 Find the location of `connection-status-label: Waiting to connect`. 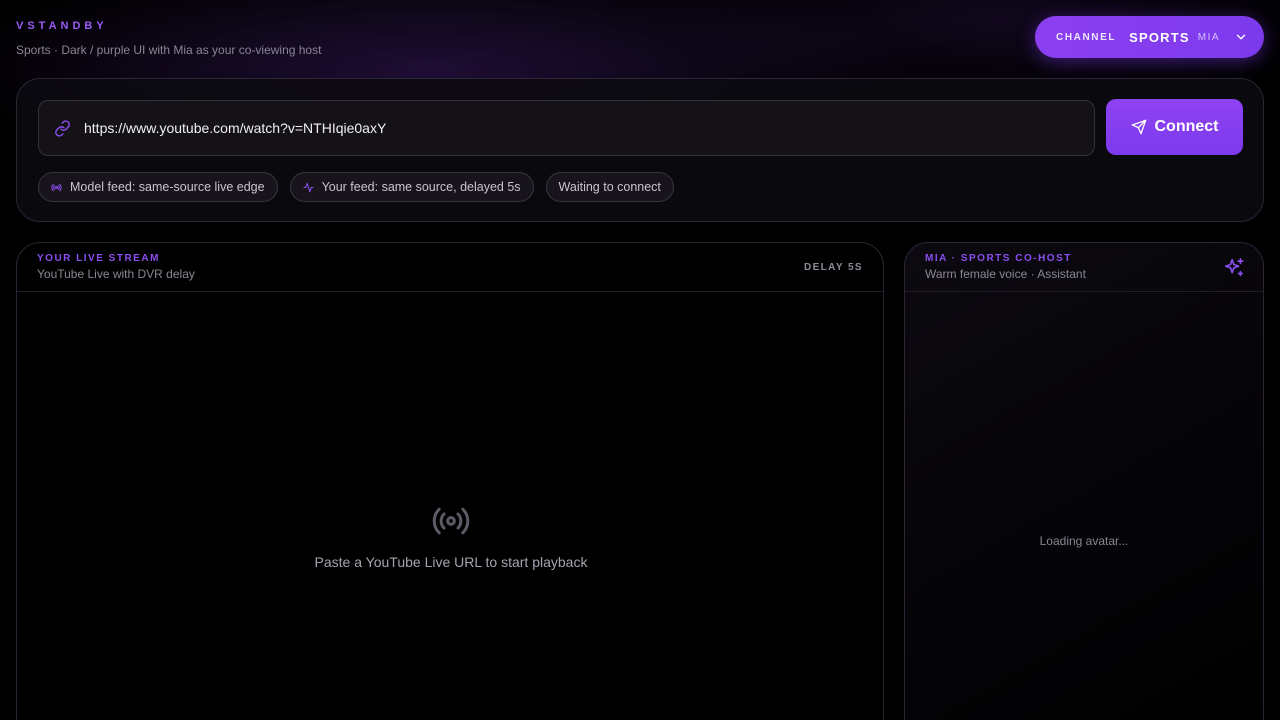

connection-status-label: Waiting to connect is located at coordinates (609, 187).